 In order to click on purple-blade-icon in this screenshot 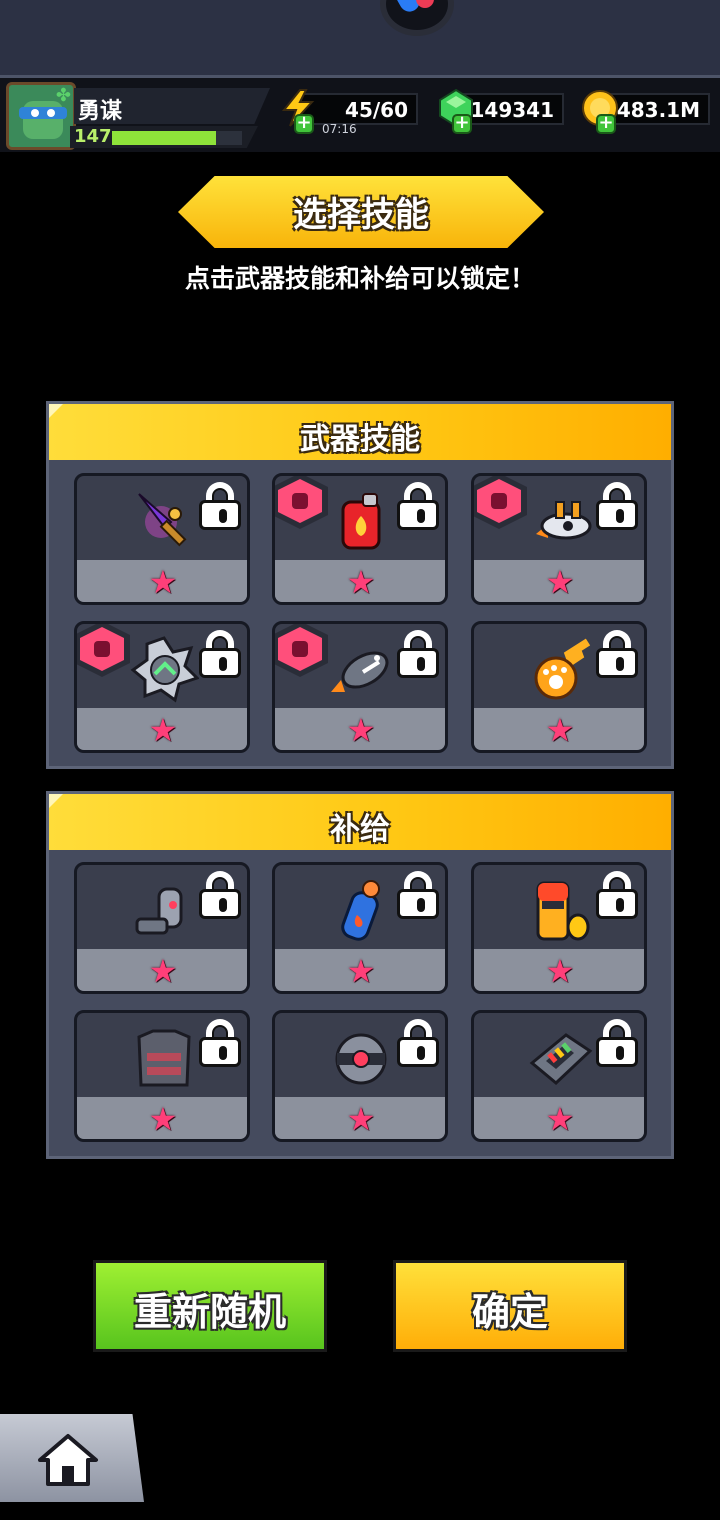, I will do `click(162, 520)`.